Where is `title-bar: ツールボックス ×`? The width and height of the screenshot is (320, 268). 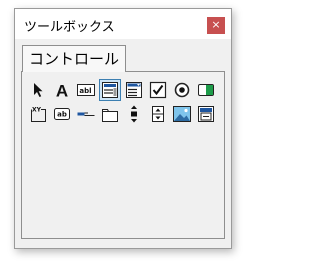 title-bar: ツールボックス × is located at coordinates (123, 24).